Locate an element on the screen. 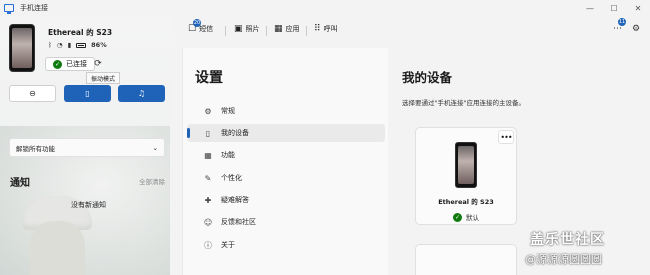 The height and width of the screenshot is (275, 650). info-icon: ⓘ is located at coordinates (208, 245).